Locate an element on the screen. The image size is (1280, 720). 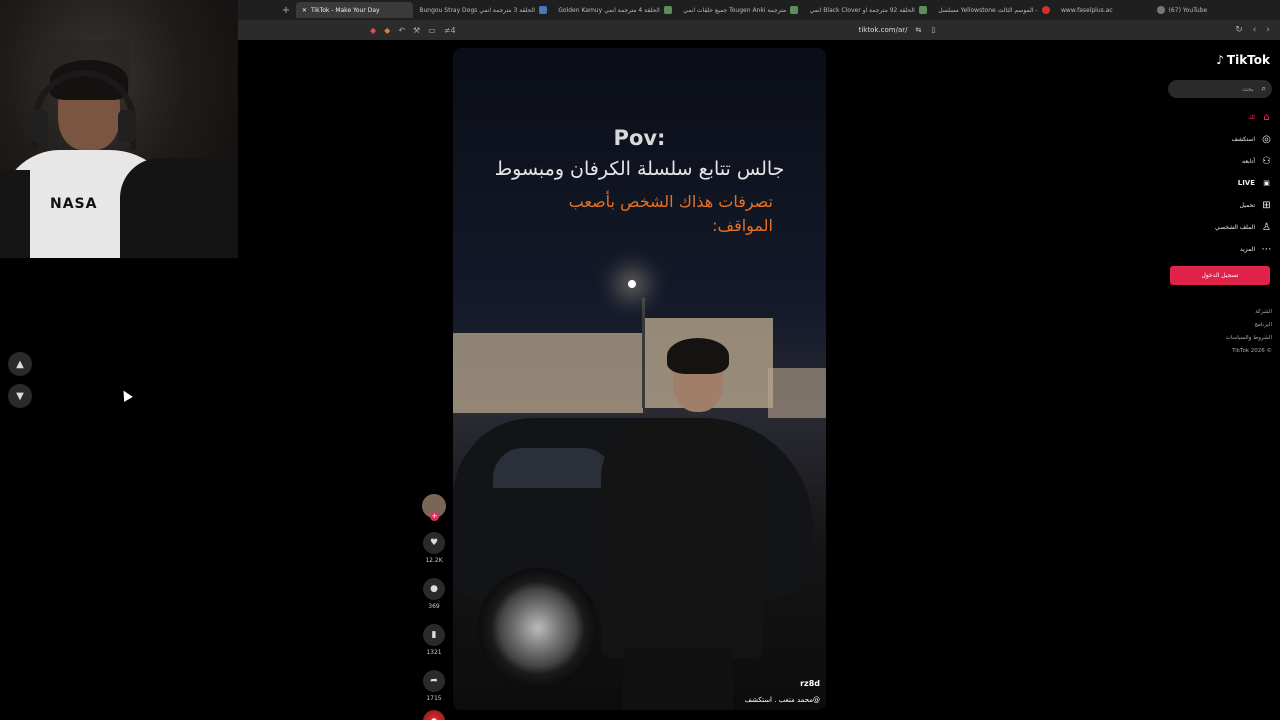
heart-icon: ♥ is located at coordinates (434, 543).